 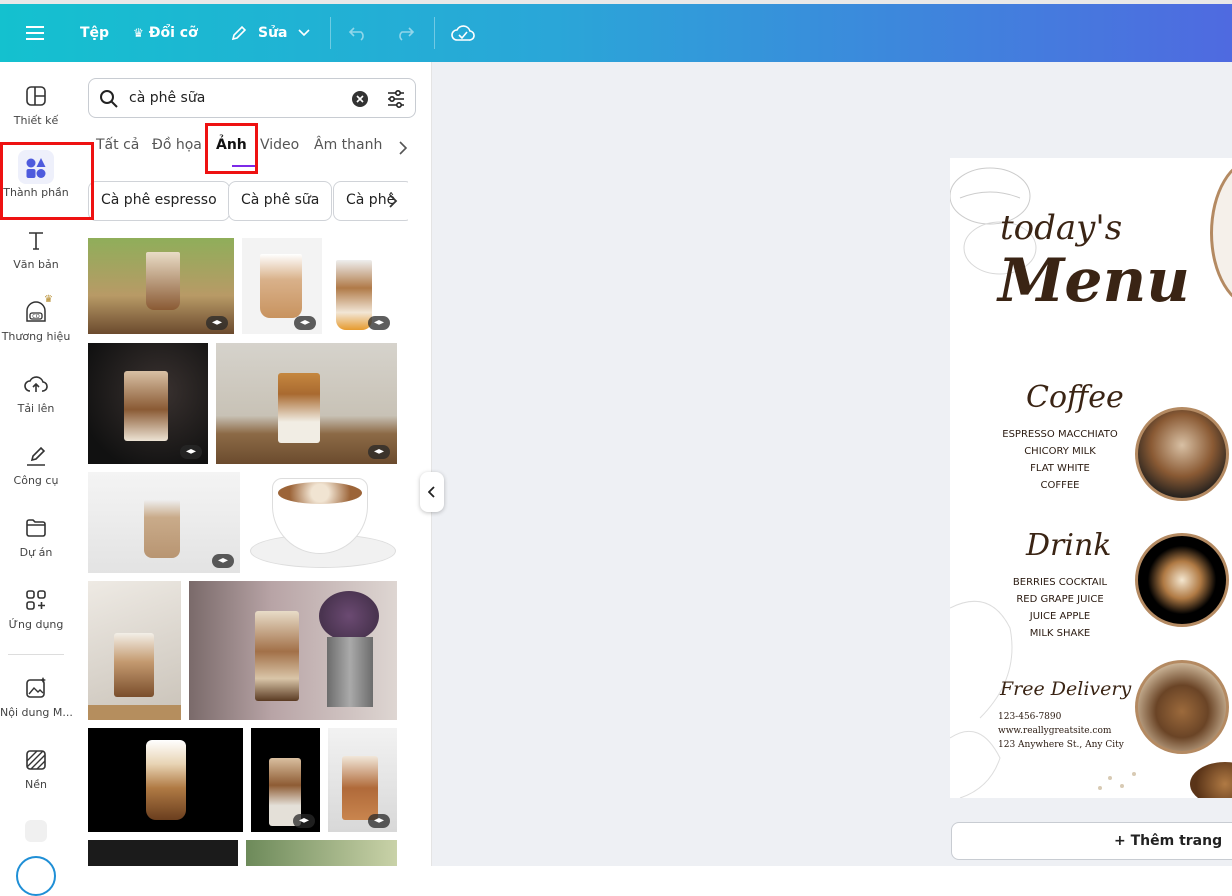 What do you see at coordinates (1069, 545) in the screenshot?
I see `drink-section-title: Drink` at bounding box center [1069, 545].